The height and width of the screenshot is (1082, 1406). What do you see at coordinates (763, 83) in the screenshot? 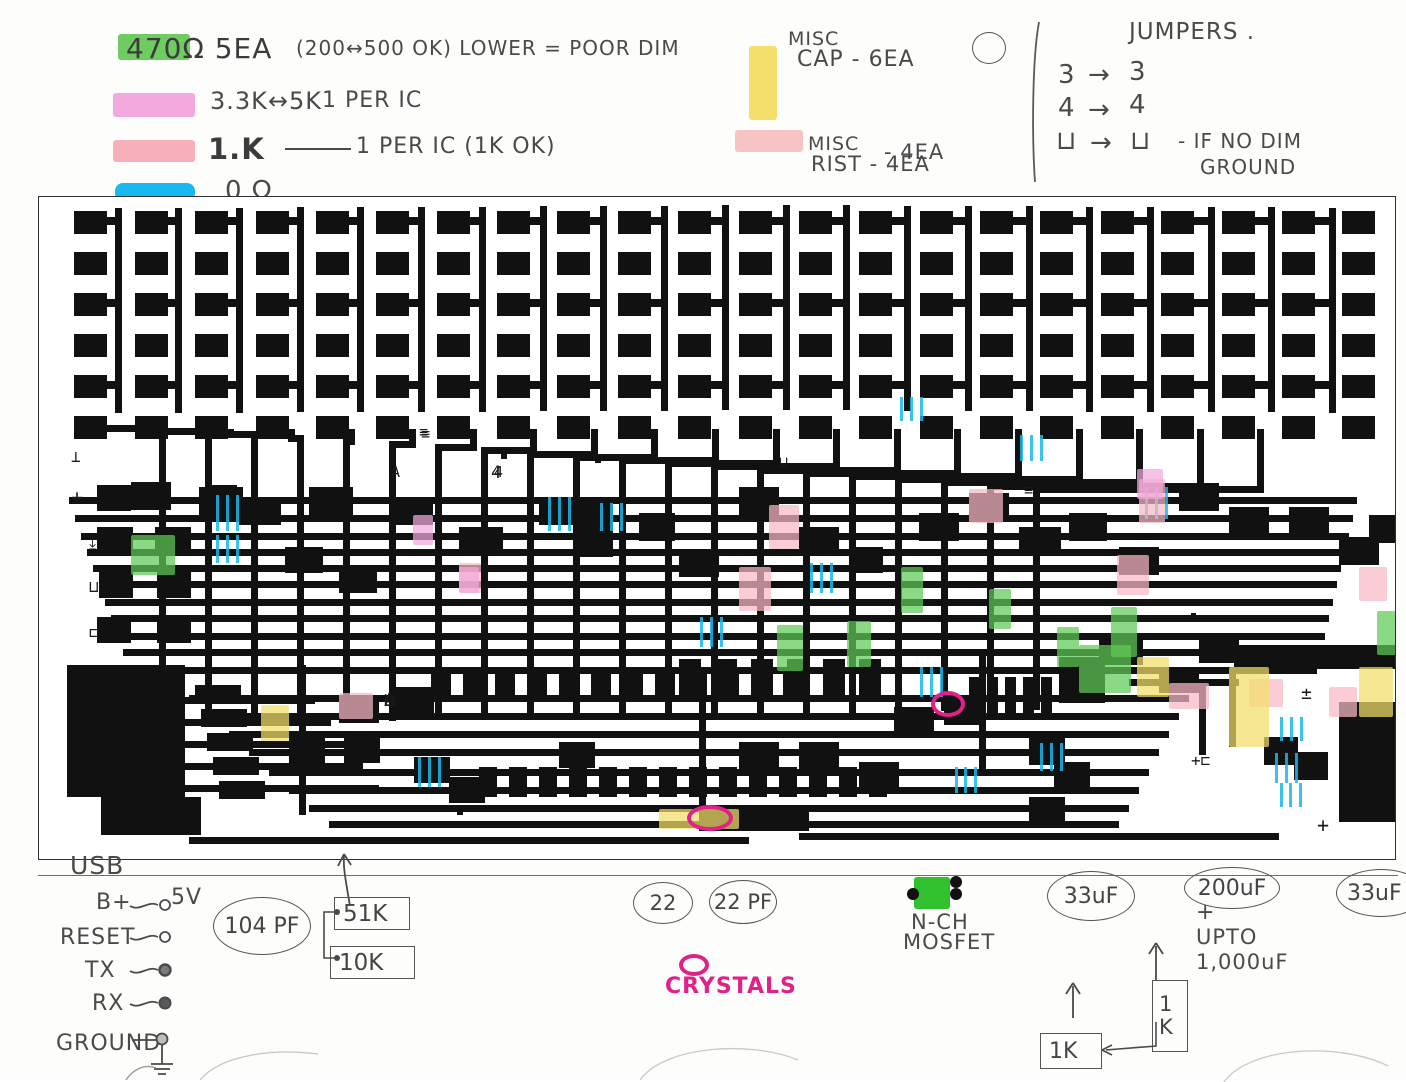
I see `yellow-highlight-swatch` at bounding box center [763, 83].